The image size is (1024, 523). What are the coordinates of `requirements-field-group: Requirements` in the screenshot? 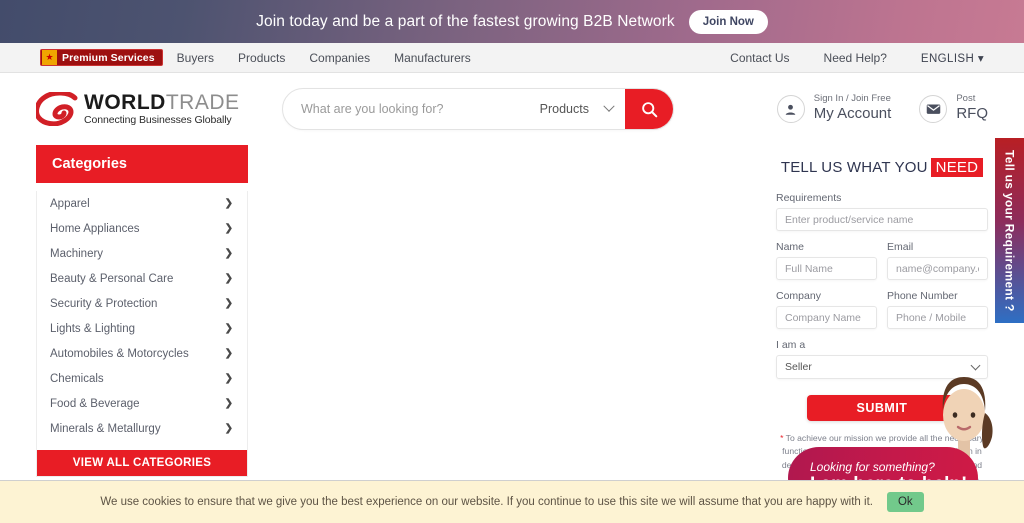 It's located at (882, 211).